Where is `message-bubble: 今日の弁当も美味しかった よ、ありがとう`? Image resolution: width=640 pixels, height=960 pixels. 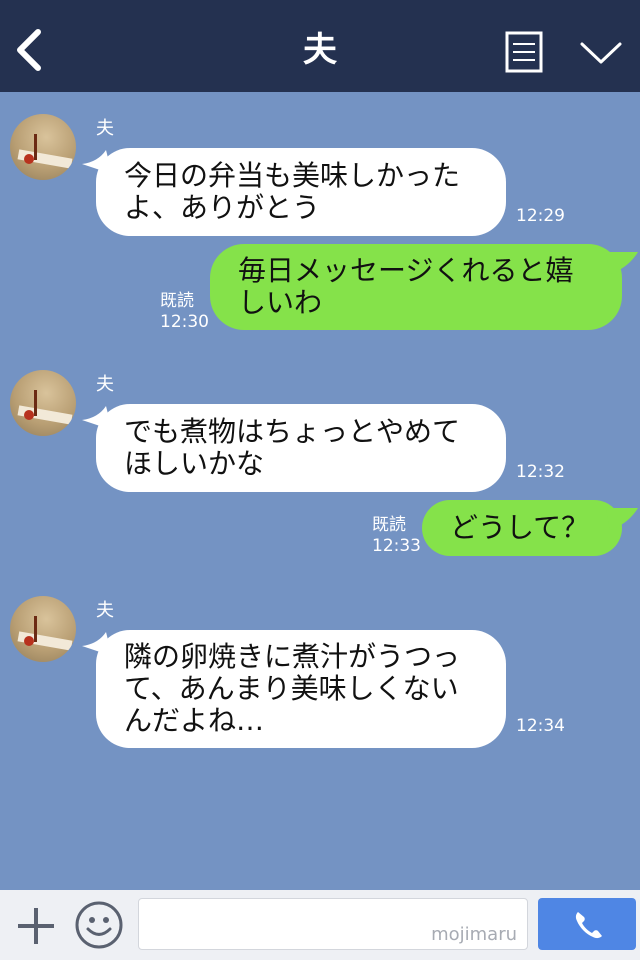
message-bubble: 今日の弁当も美味しかった よ、ありがとう is located at coordinates (301, 192).